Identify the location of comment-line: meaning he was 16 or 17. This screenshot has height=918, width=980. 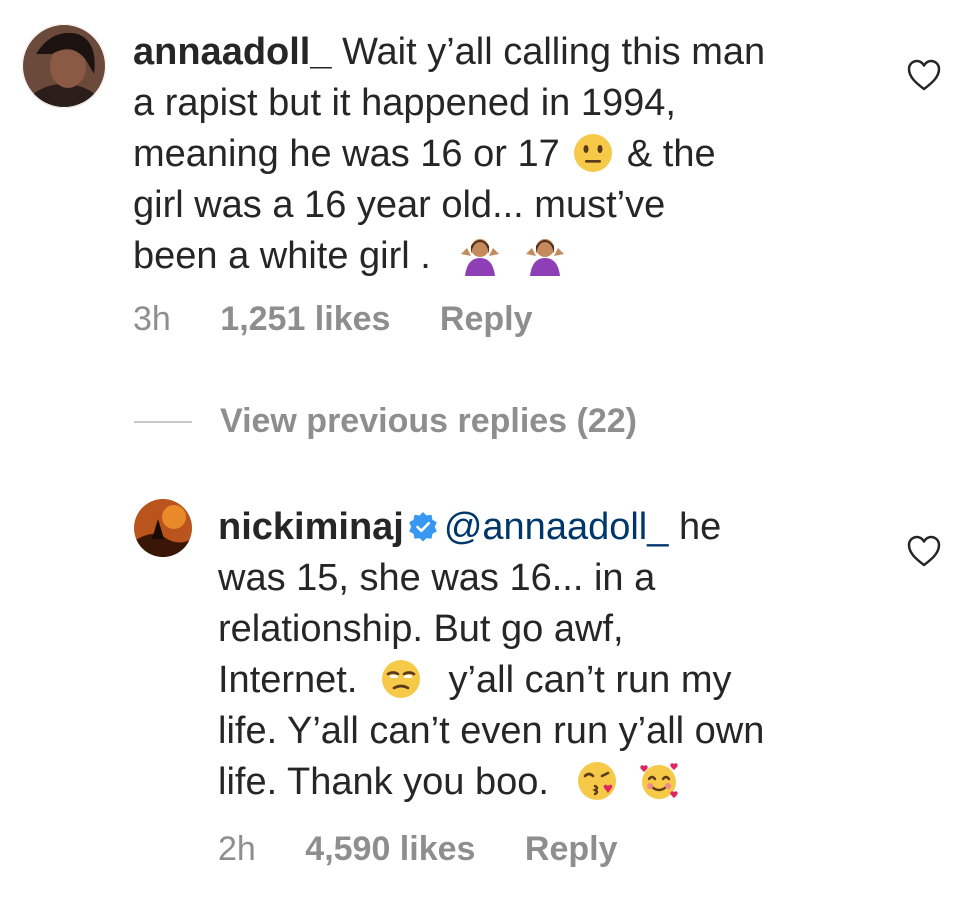
(346, 154).